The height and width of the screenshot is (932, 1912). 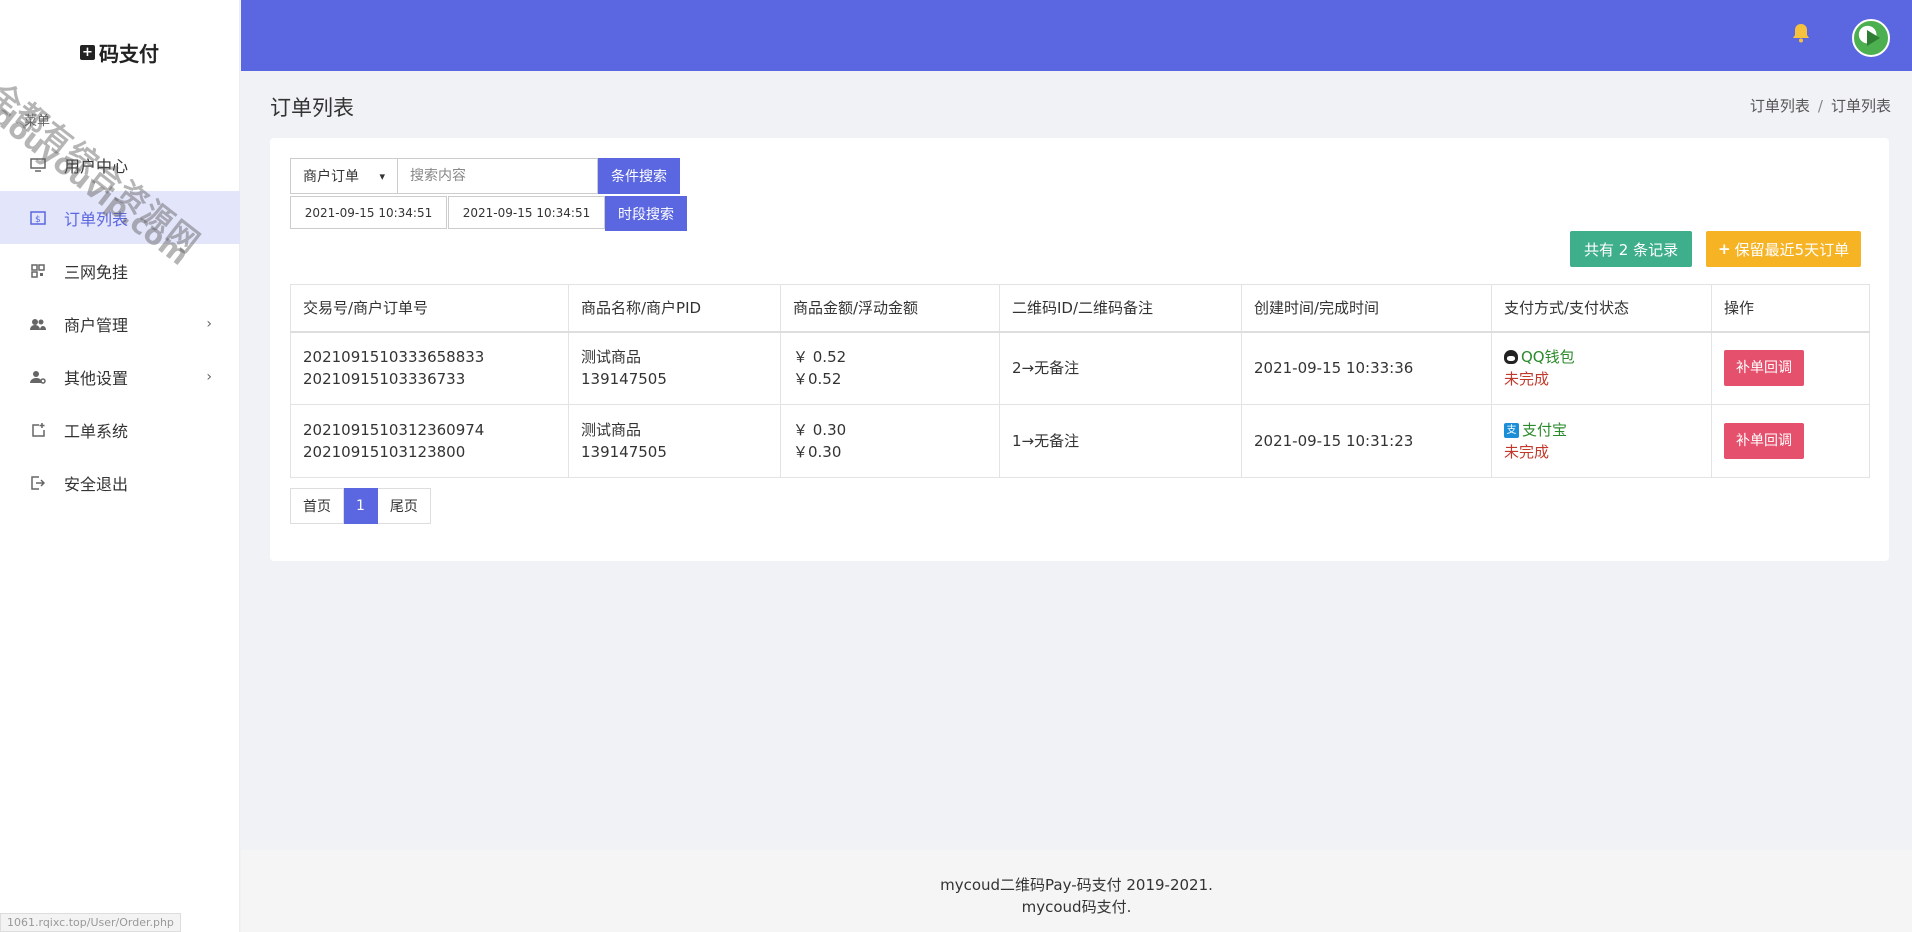 I want to click on amount-cell: ￥ 0.52 ￥0.52, so click(x=890, y=368).